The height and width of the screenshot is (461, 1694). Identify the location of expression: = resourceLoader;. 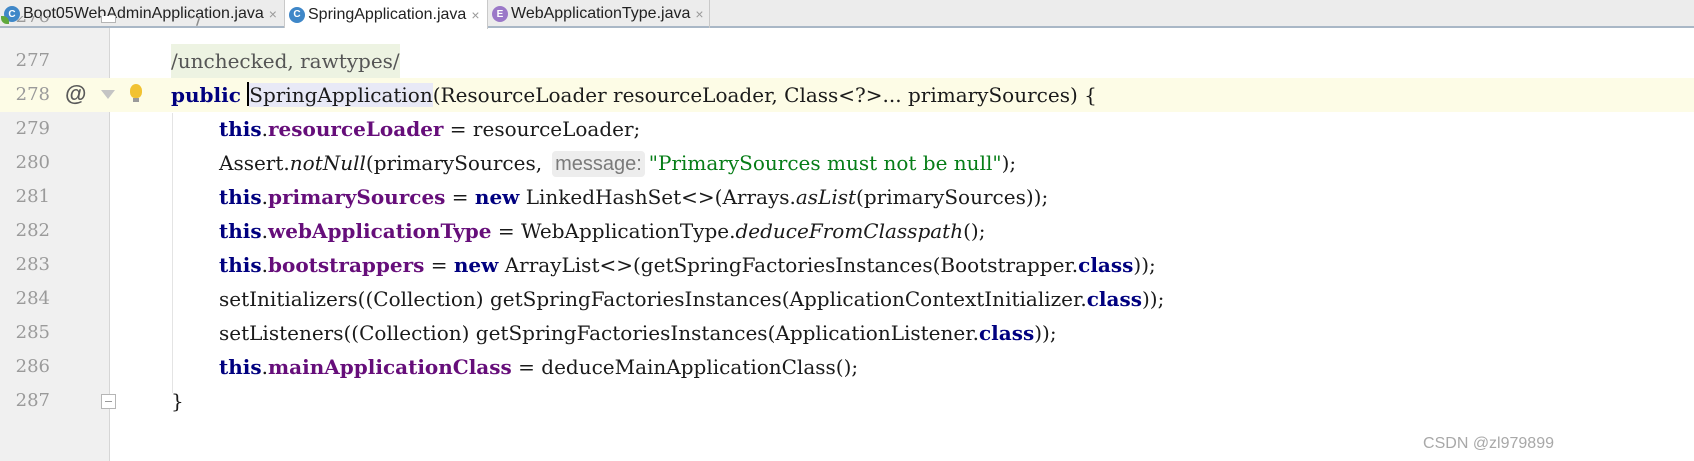
(542, 129).